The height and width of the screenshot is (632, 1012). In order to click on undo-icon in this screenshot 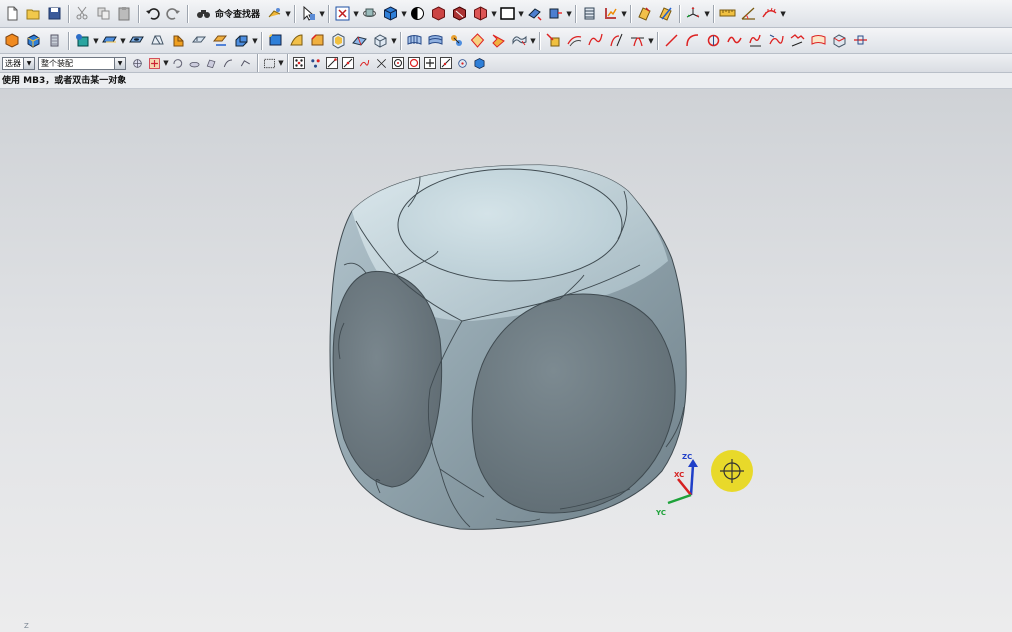, I will do `click(152, 13)`.